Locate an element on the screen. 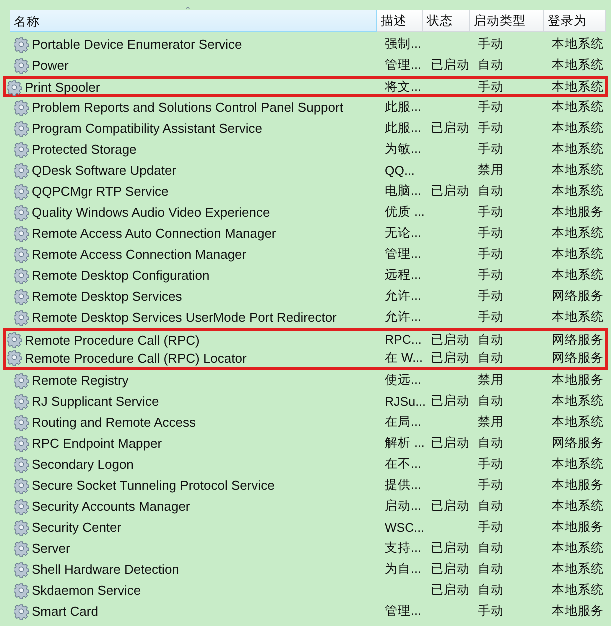 The image size is (611, 626). service-row: Remote Access Auto Connection Manager 无论... 手动 本地系统 is located at coordinates (310, 233).